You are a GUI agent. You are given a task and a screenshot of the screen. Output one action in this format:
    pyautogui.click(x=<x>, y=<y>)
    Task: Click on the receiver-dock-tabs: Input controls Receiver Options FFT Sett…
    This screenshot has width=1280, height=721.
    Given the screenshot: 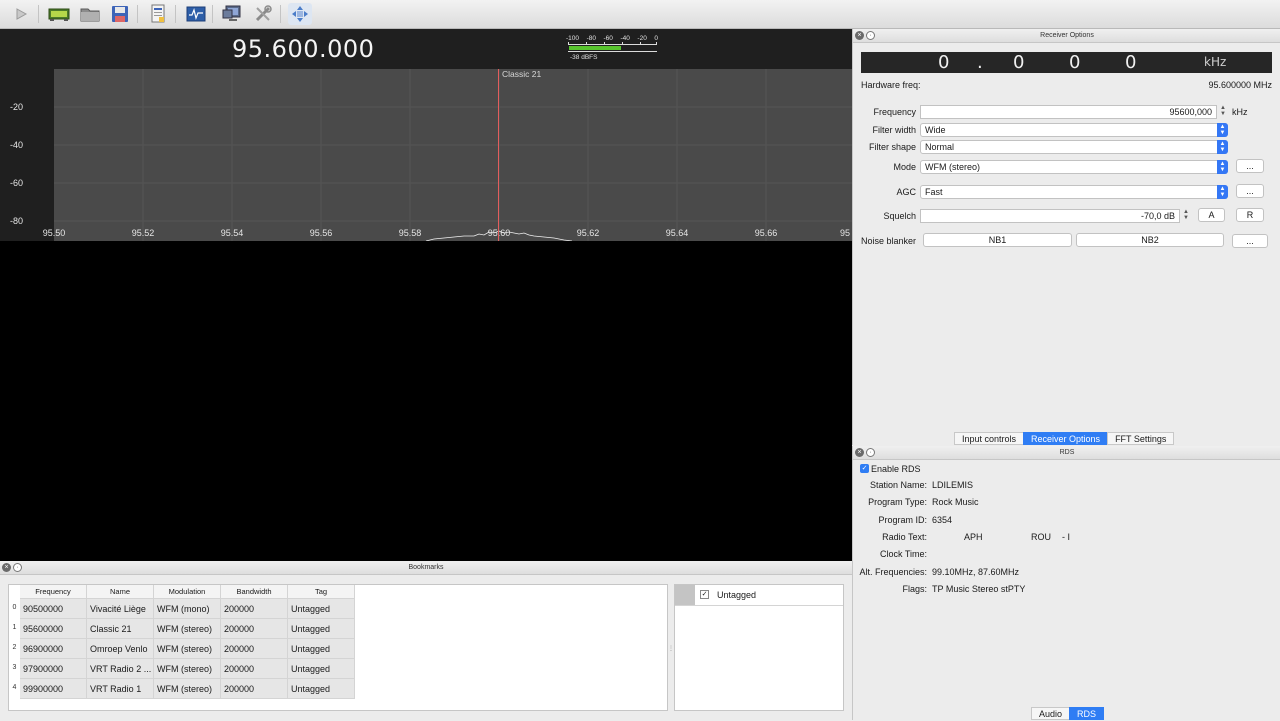 What is the action you would take?
    pyautogui.click(x=1064, y=438)
    